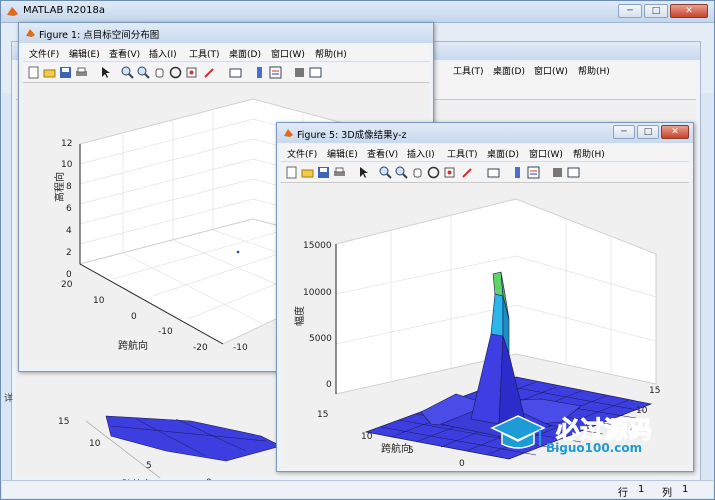 This screenshot has height=500, width=715. What do you see at coordinates (30, 33) in the screenshot?
I see `figure-icon` at bounding box center [30, 33].